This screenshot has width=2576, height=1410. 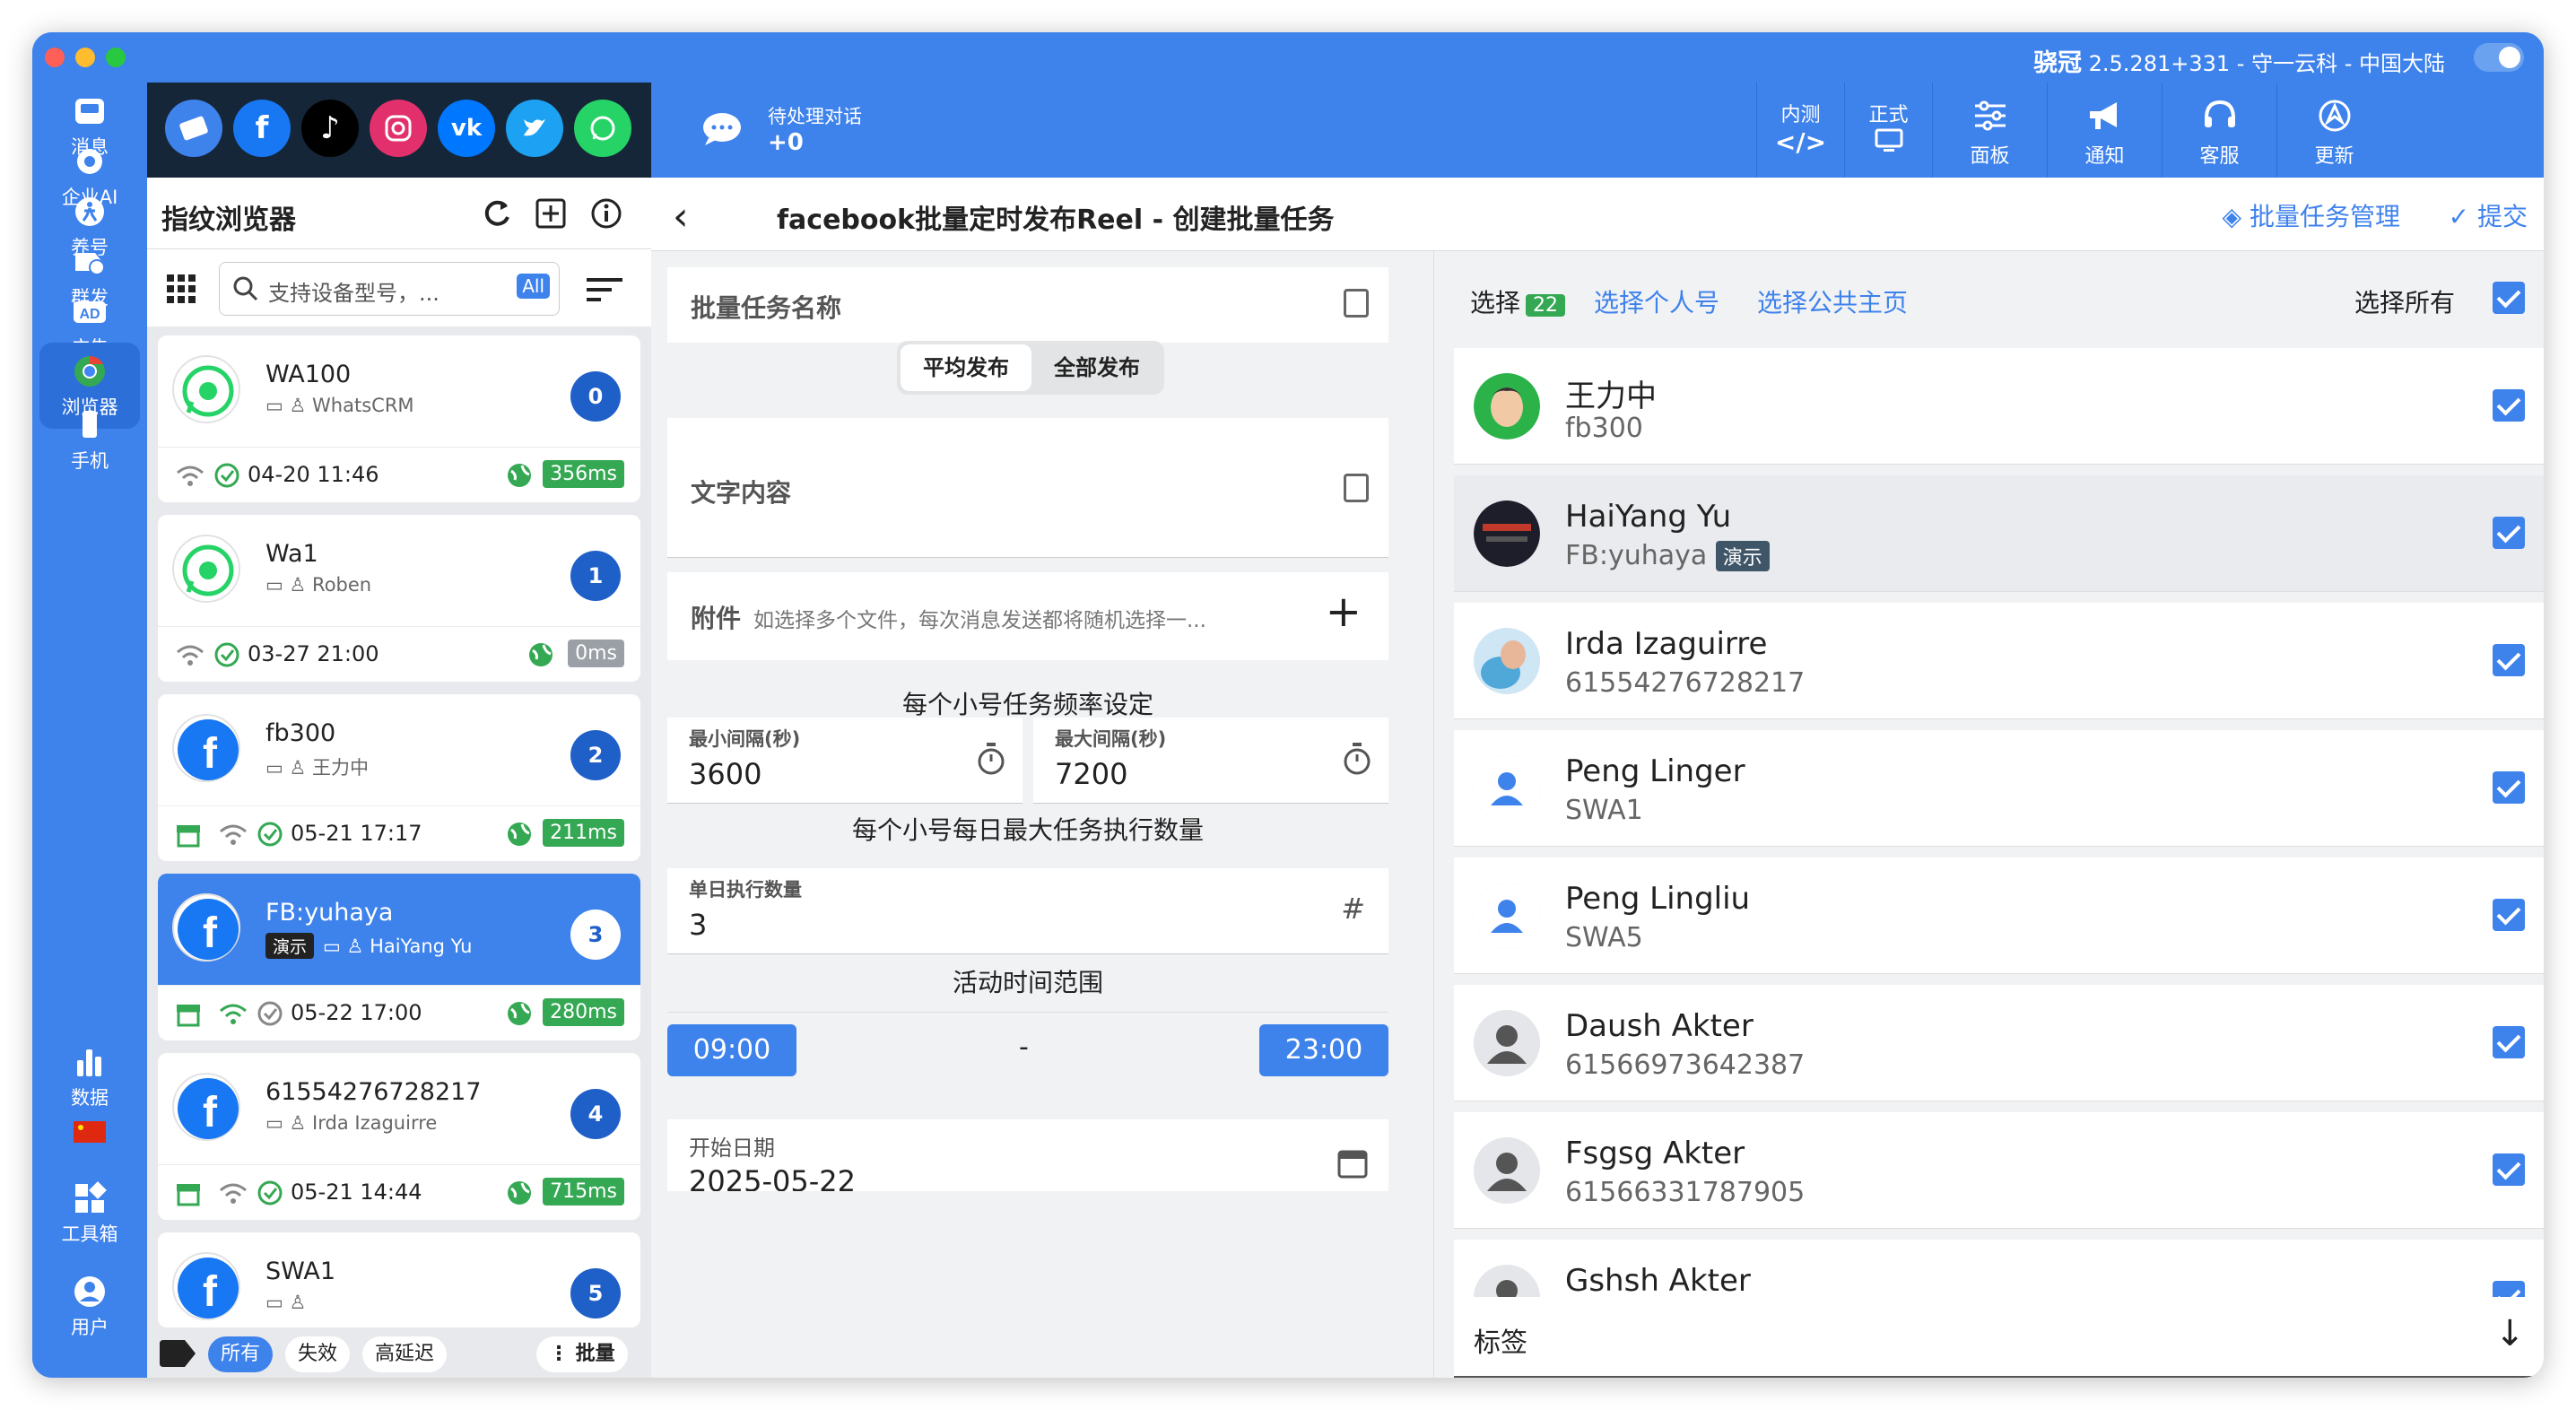 What do you see at coordinates (89, 439) in the screenshot?
I see `rail-item-phone: 手机` at bounding box center [89, 439].